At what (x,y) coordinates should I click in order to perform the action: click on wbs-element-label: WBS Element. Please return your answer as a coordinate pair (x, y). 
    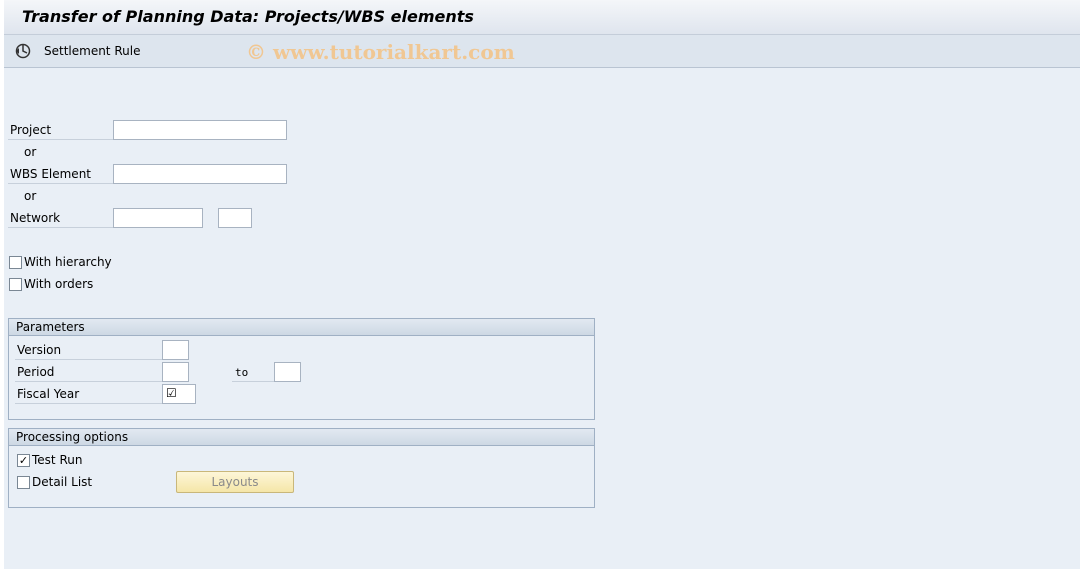
    Looking at the image, I should click on (50, 174).